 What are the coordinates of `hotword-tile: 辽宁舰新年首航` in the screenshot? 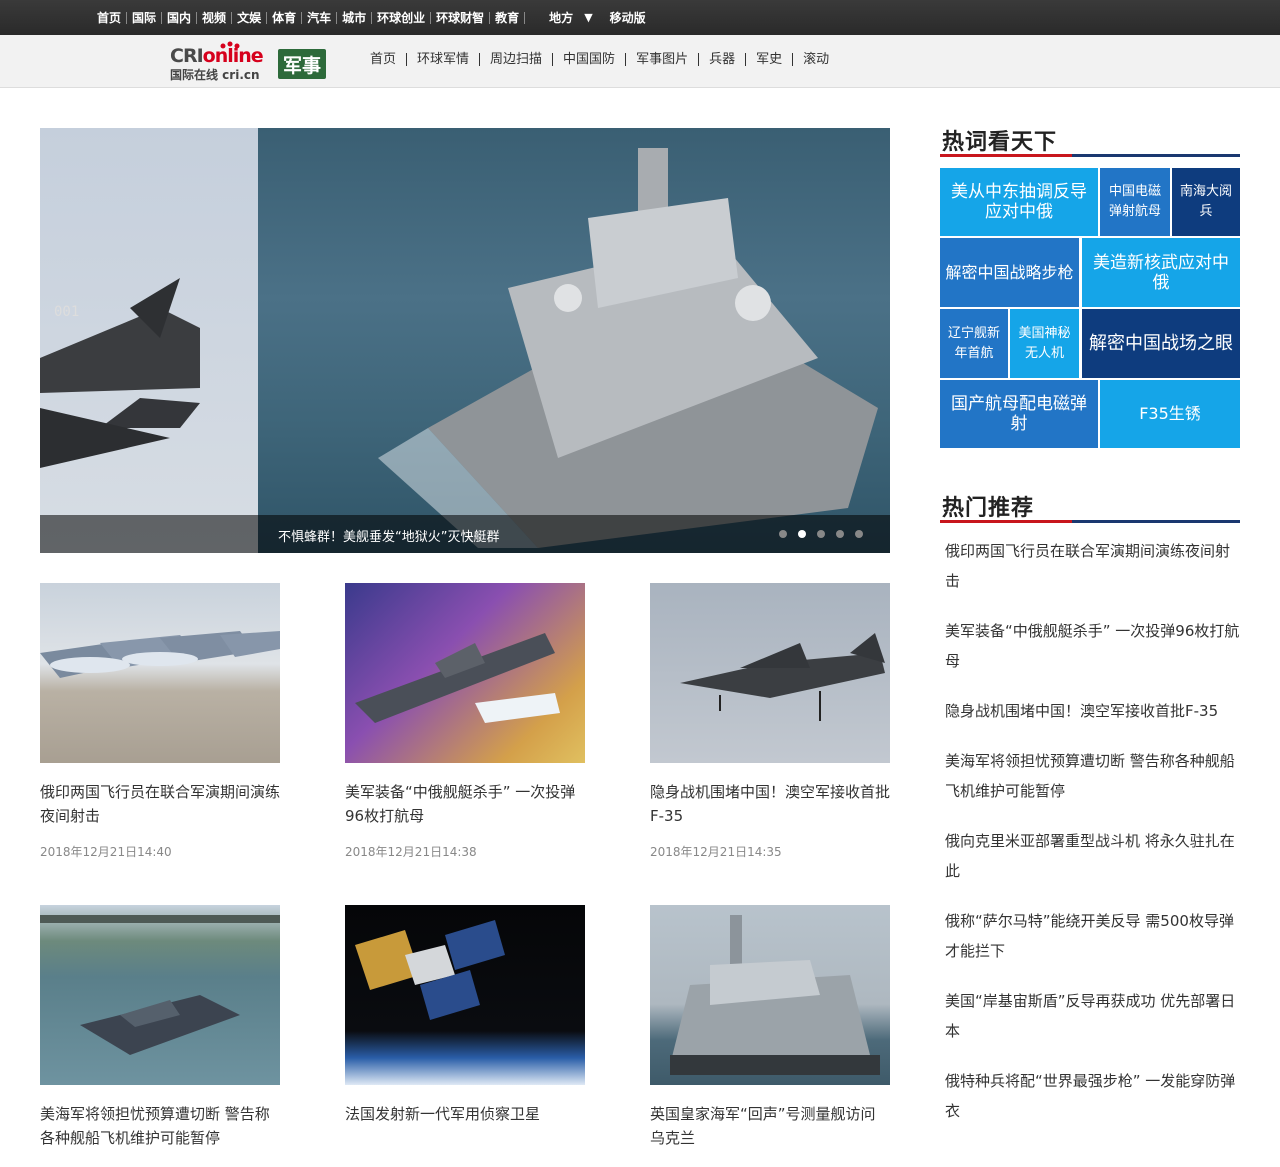 It's located at (974, 343).